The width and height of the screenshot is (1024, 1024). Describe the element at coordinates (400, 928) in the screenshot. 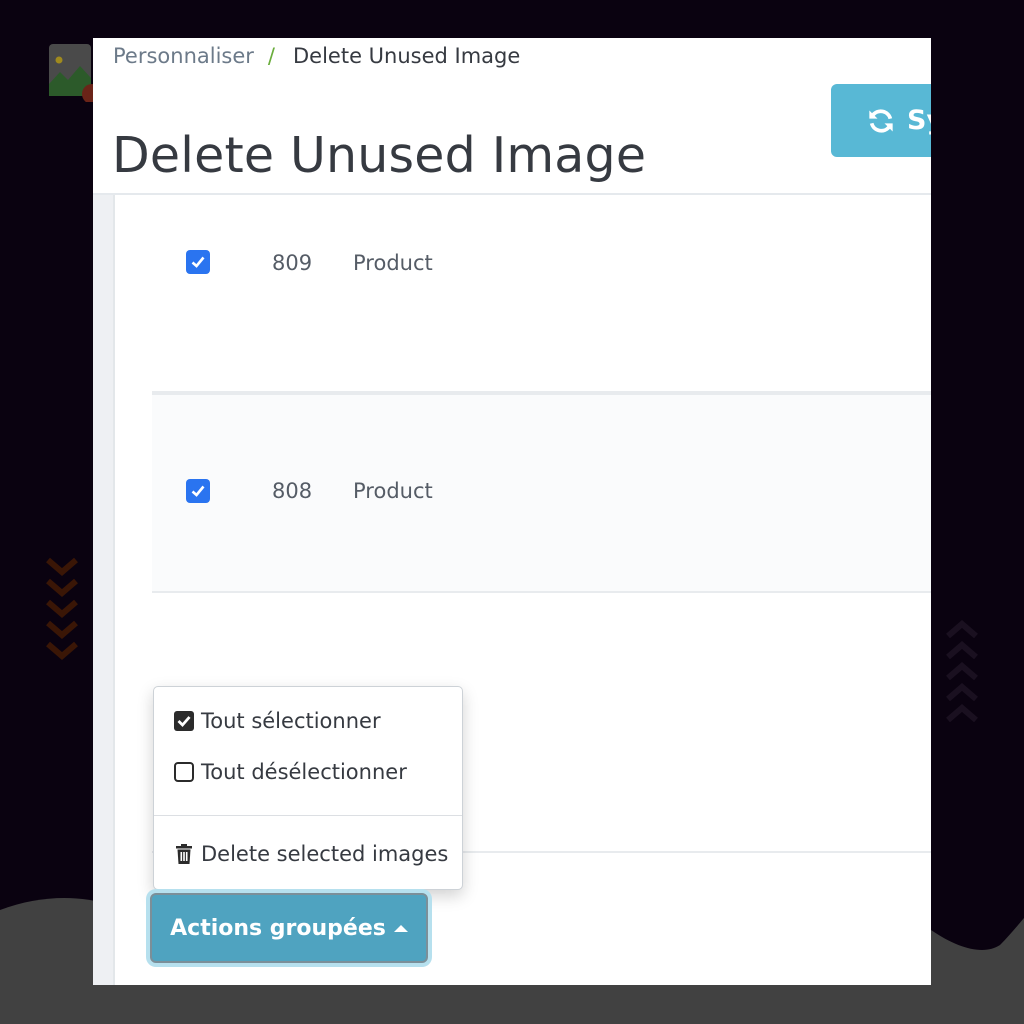

I see `caret-up-icon` at that location.